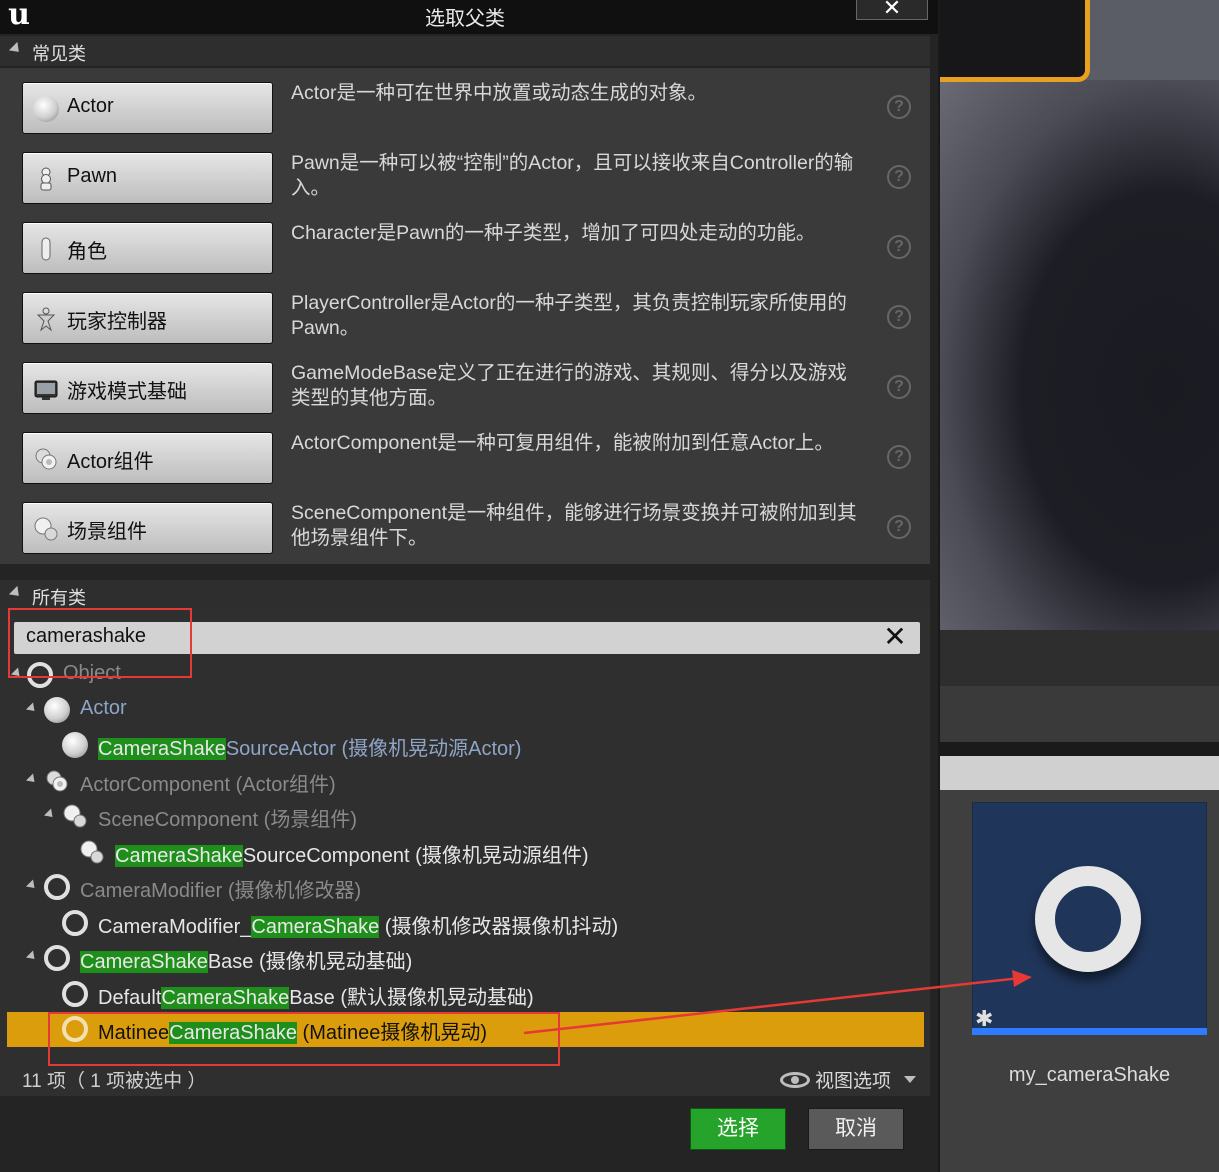  Describe the element at coordinates (1088, 919) in the screenshot. I see `camera-shake-ring-icon` at that location.